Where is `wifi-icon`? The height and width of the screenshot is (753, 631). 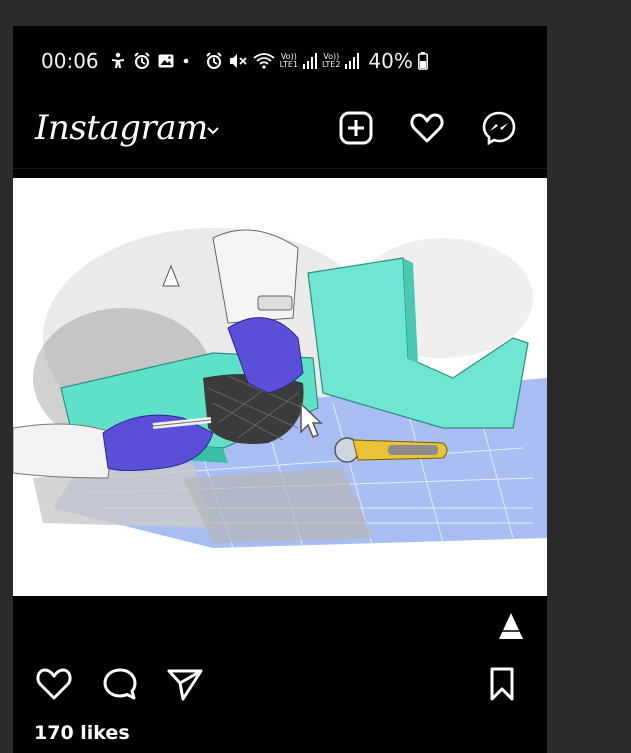
wifi-icon is located at coordinates (264, 61).